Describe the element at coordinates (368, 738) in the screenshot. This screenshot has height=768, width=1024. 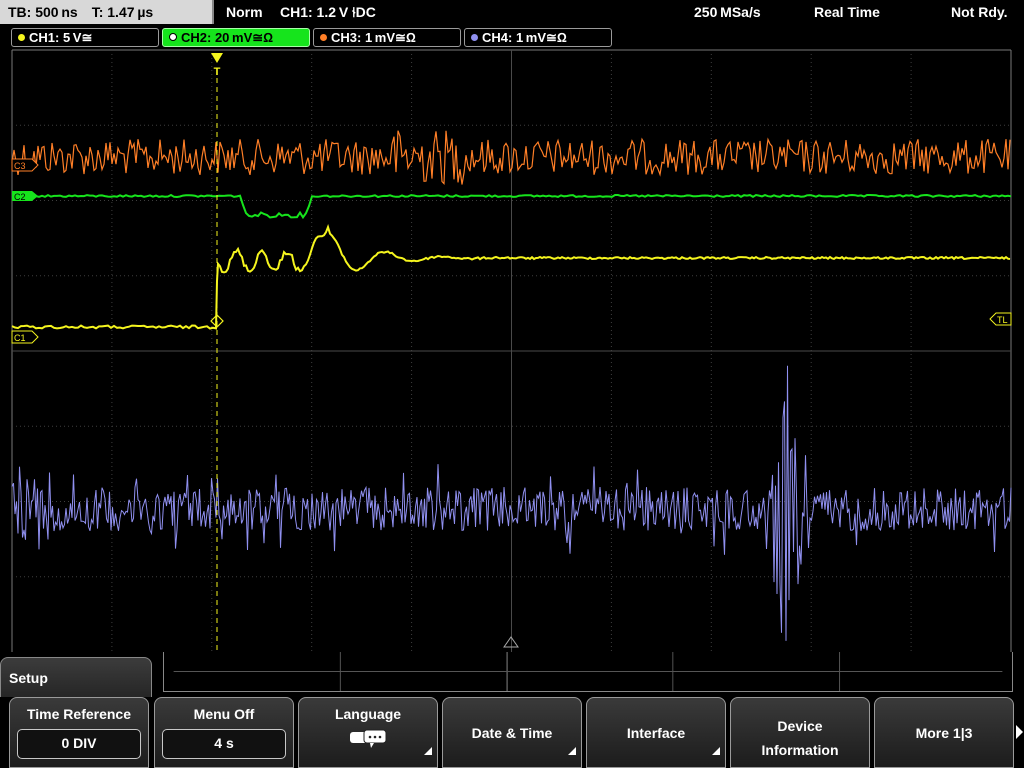
I see `speech-bubble-icon` at that location.